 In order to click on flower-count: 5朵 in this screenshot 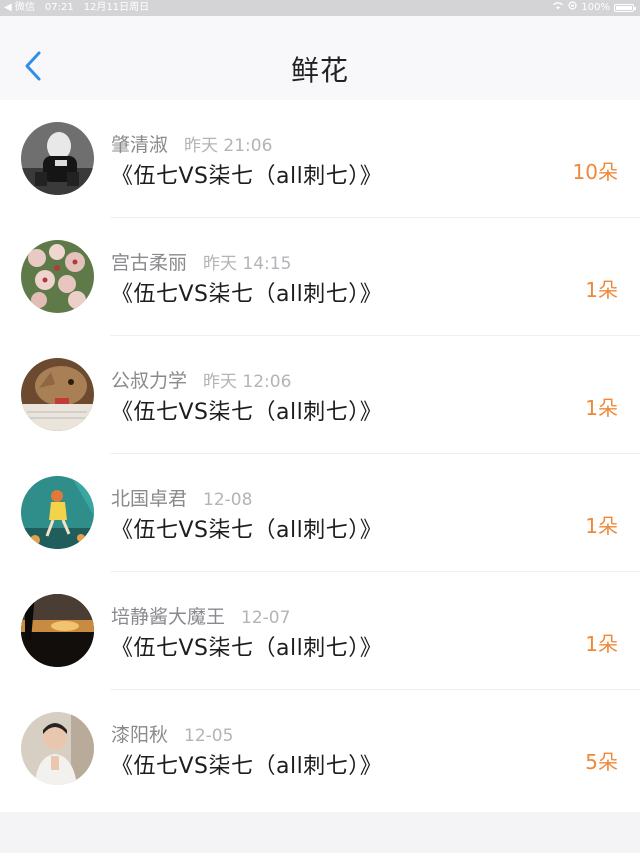, I will do `click(601, 762)`.